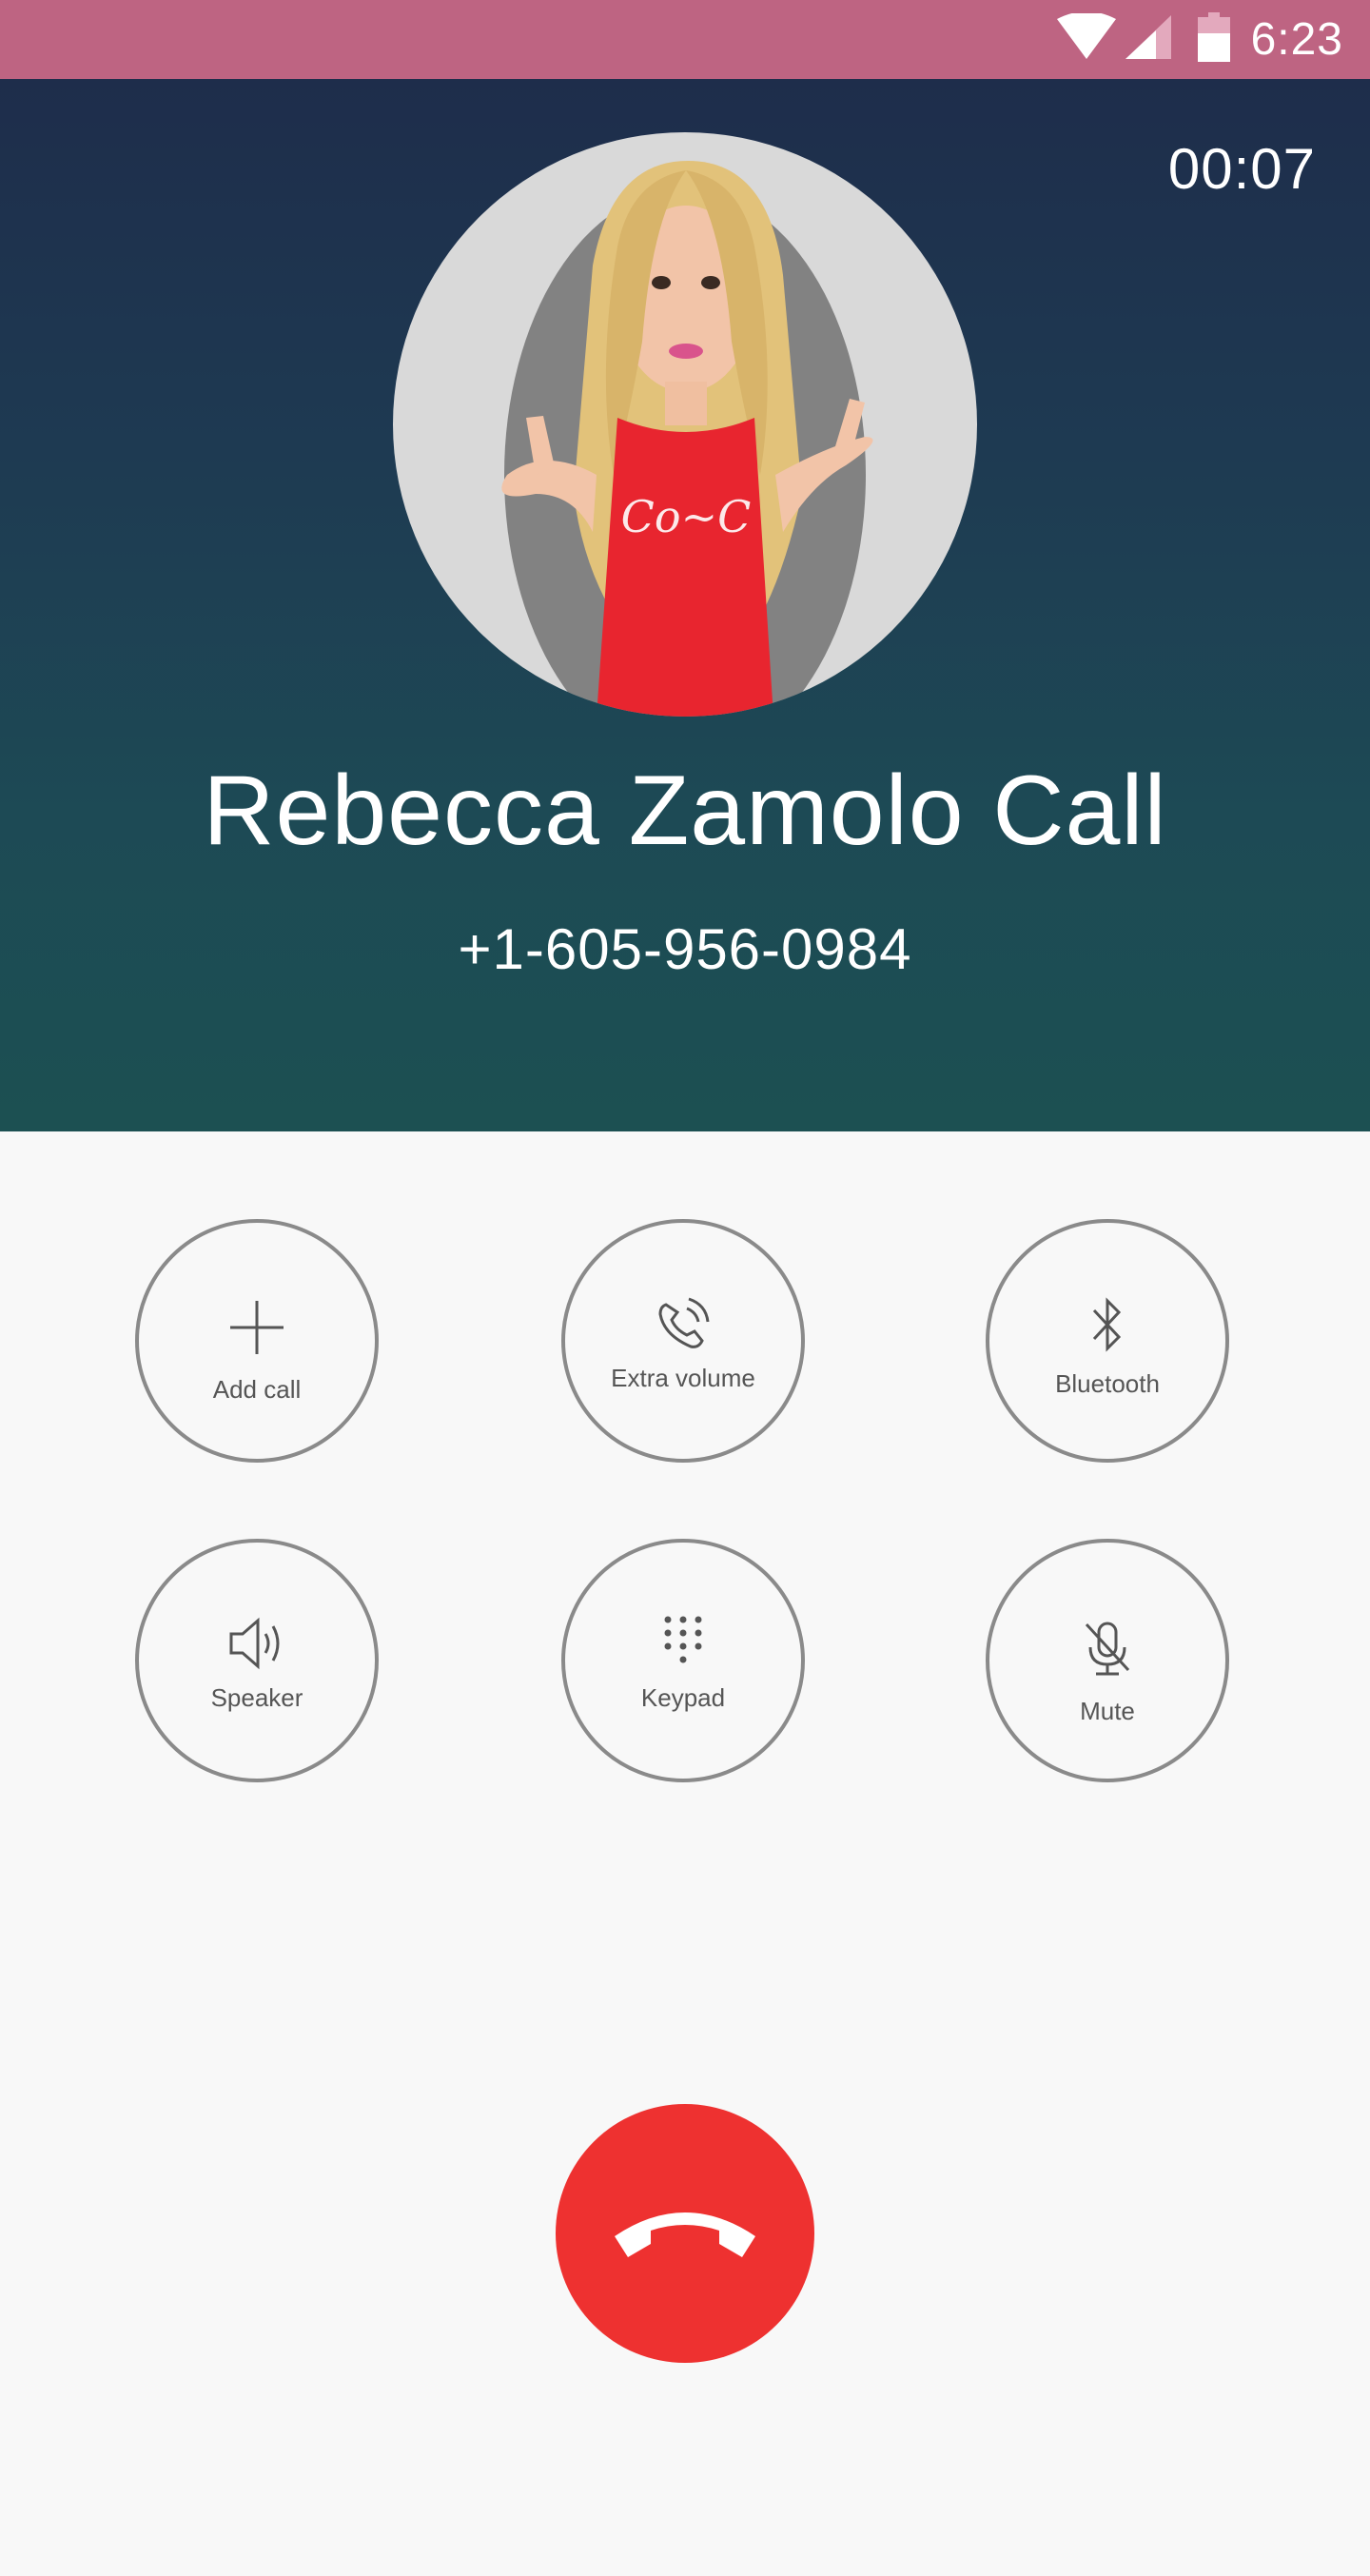 The height and width of the screenshot is (2576, 1370). I want to click on battery-icon, so click(1213, 39).